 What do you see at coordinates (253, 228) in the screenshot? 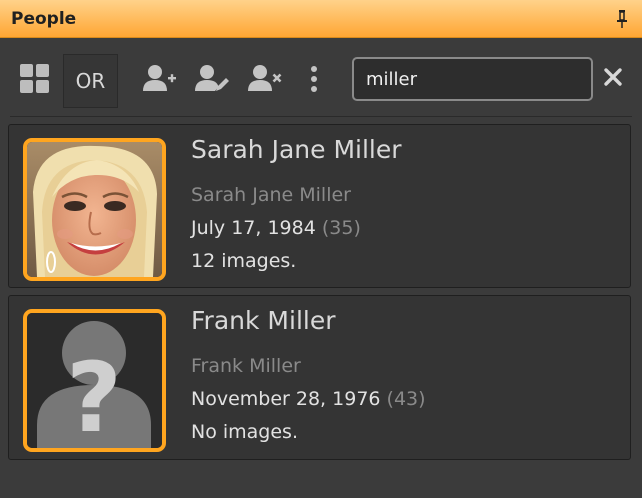
I see `person-birthdate: July 17, 1984` at bounding box center [253, 228].